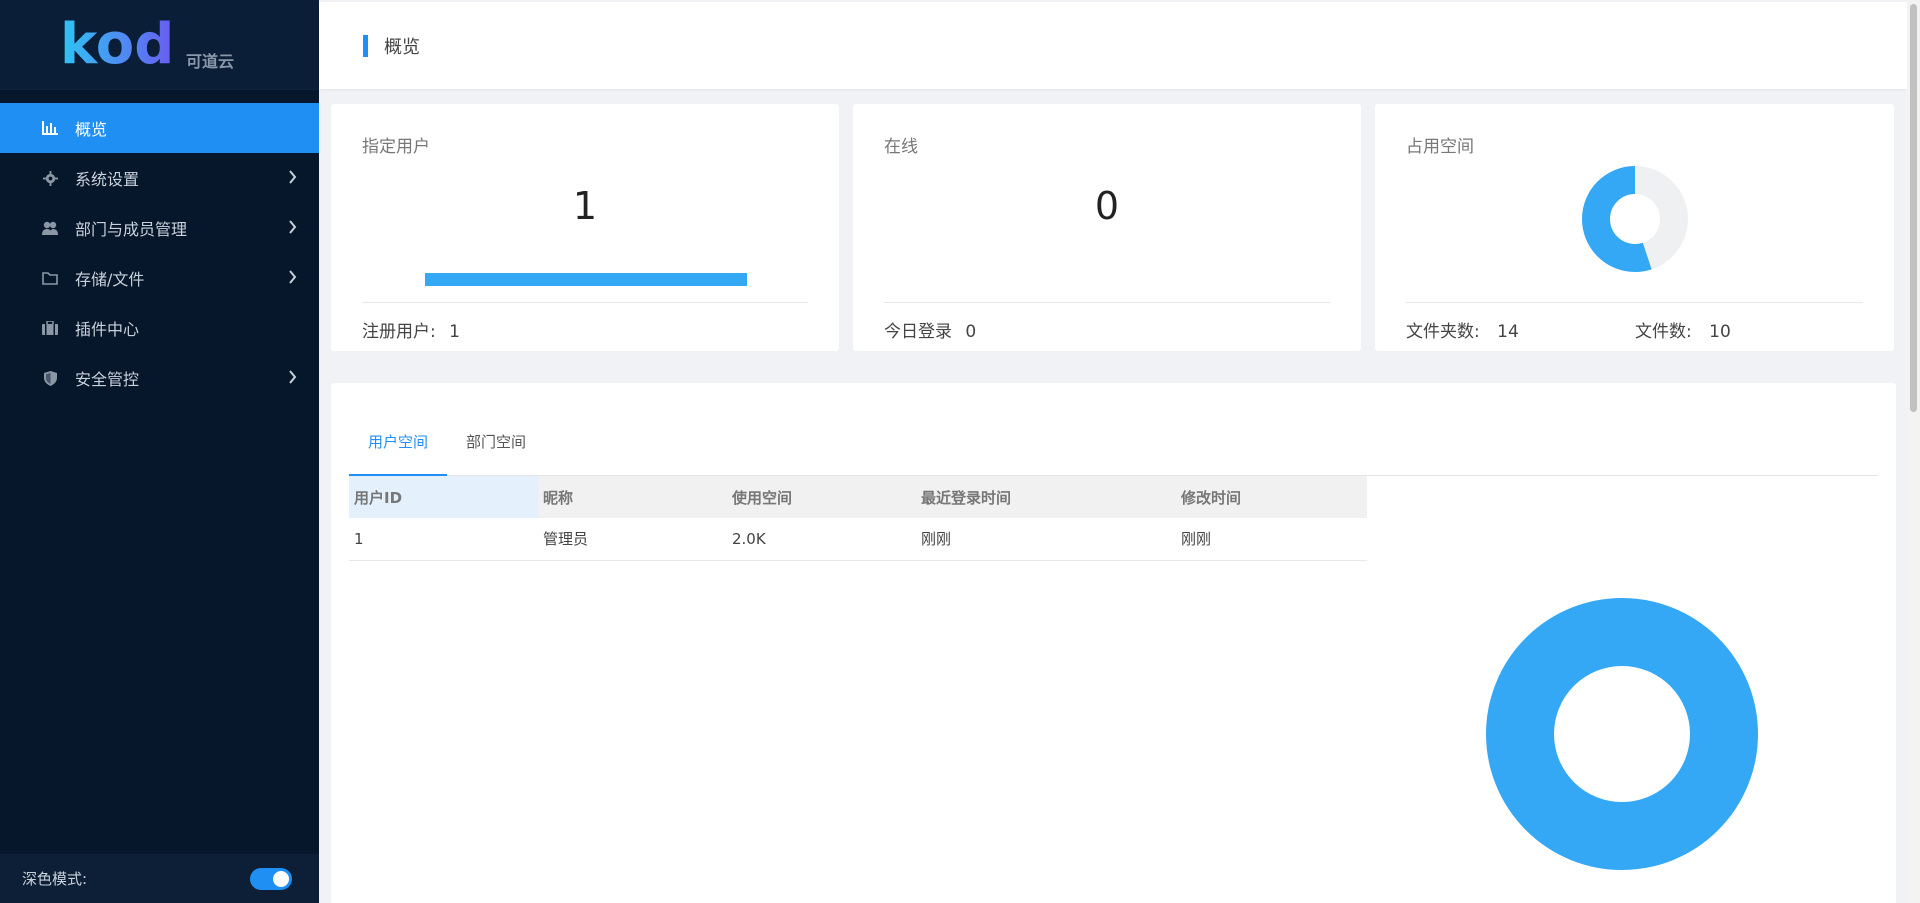 The width and height of the screenshot is (1920, 903). Describe the element at coordinates (50, 278) in the screenshot. I see `folder-icon` at that location.